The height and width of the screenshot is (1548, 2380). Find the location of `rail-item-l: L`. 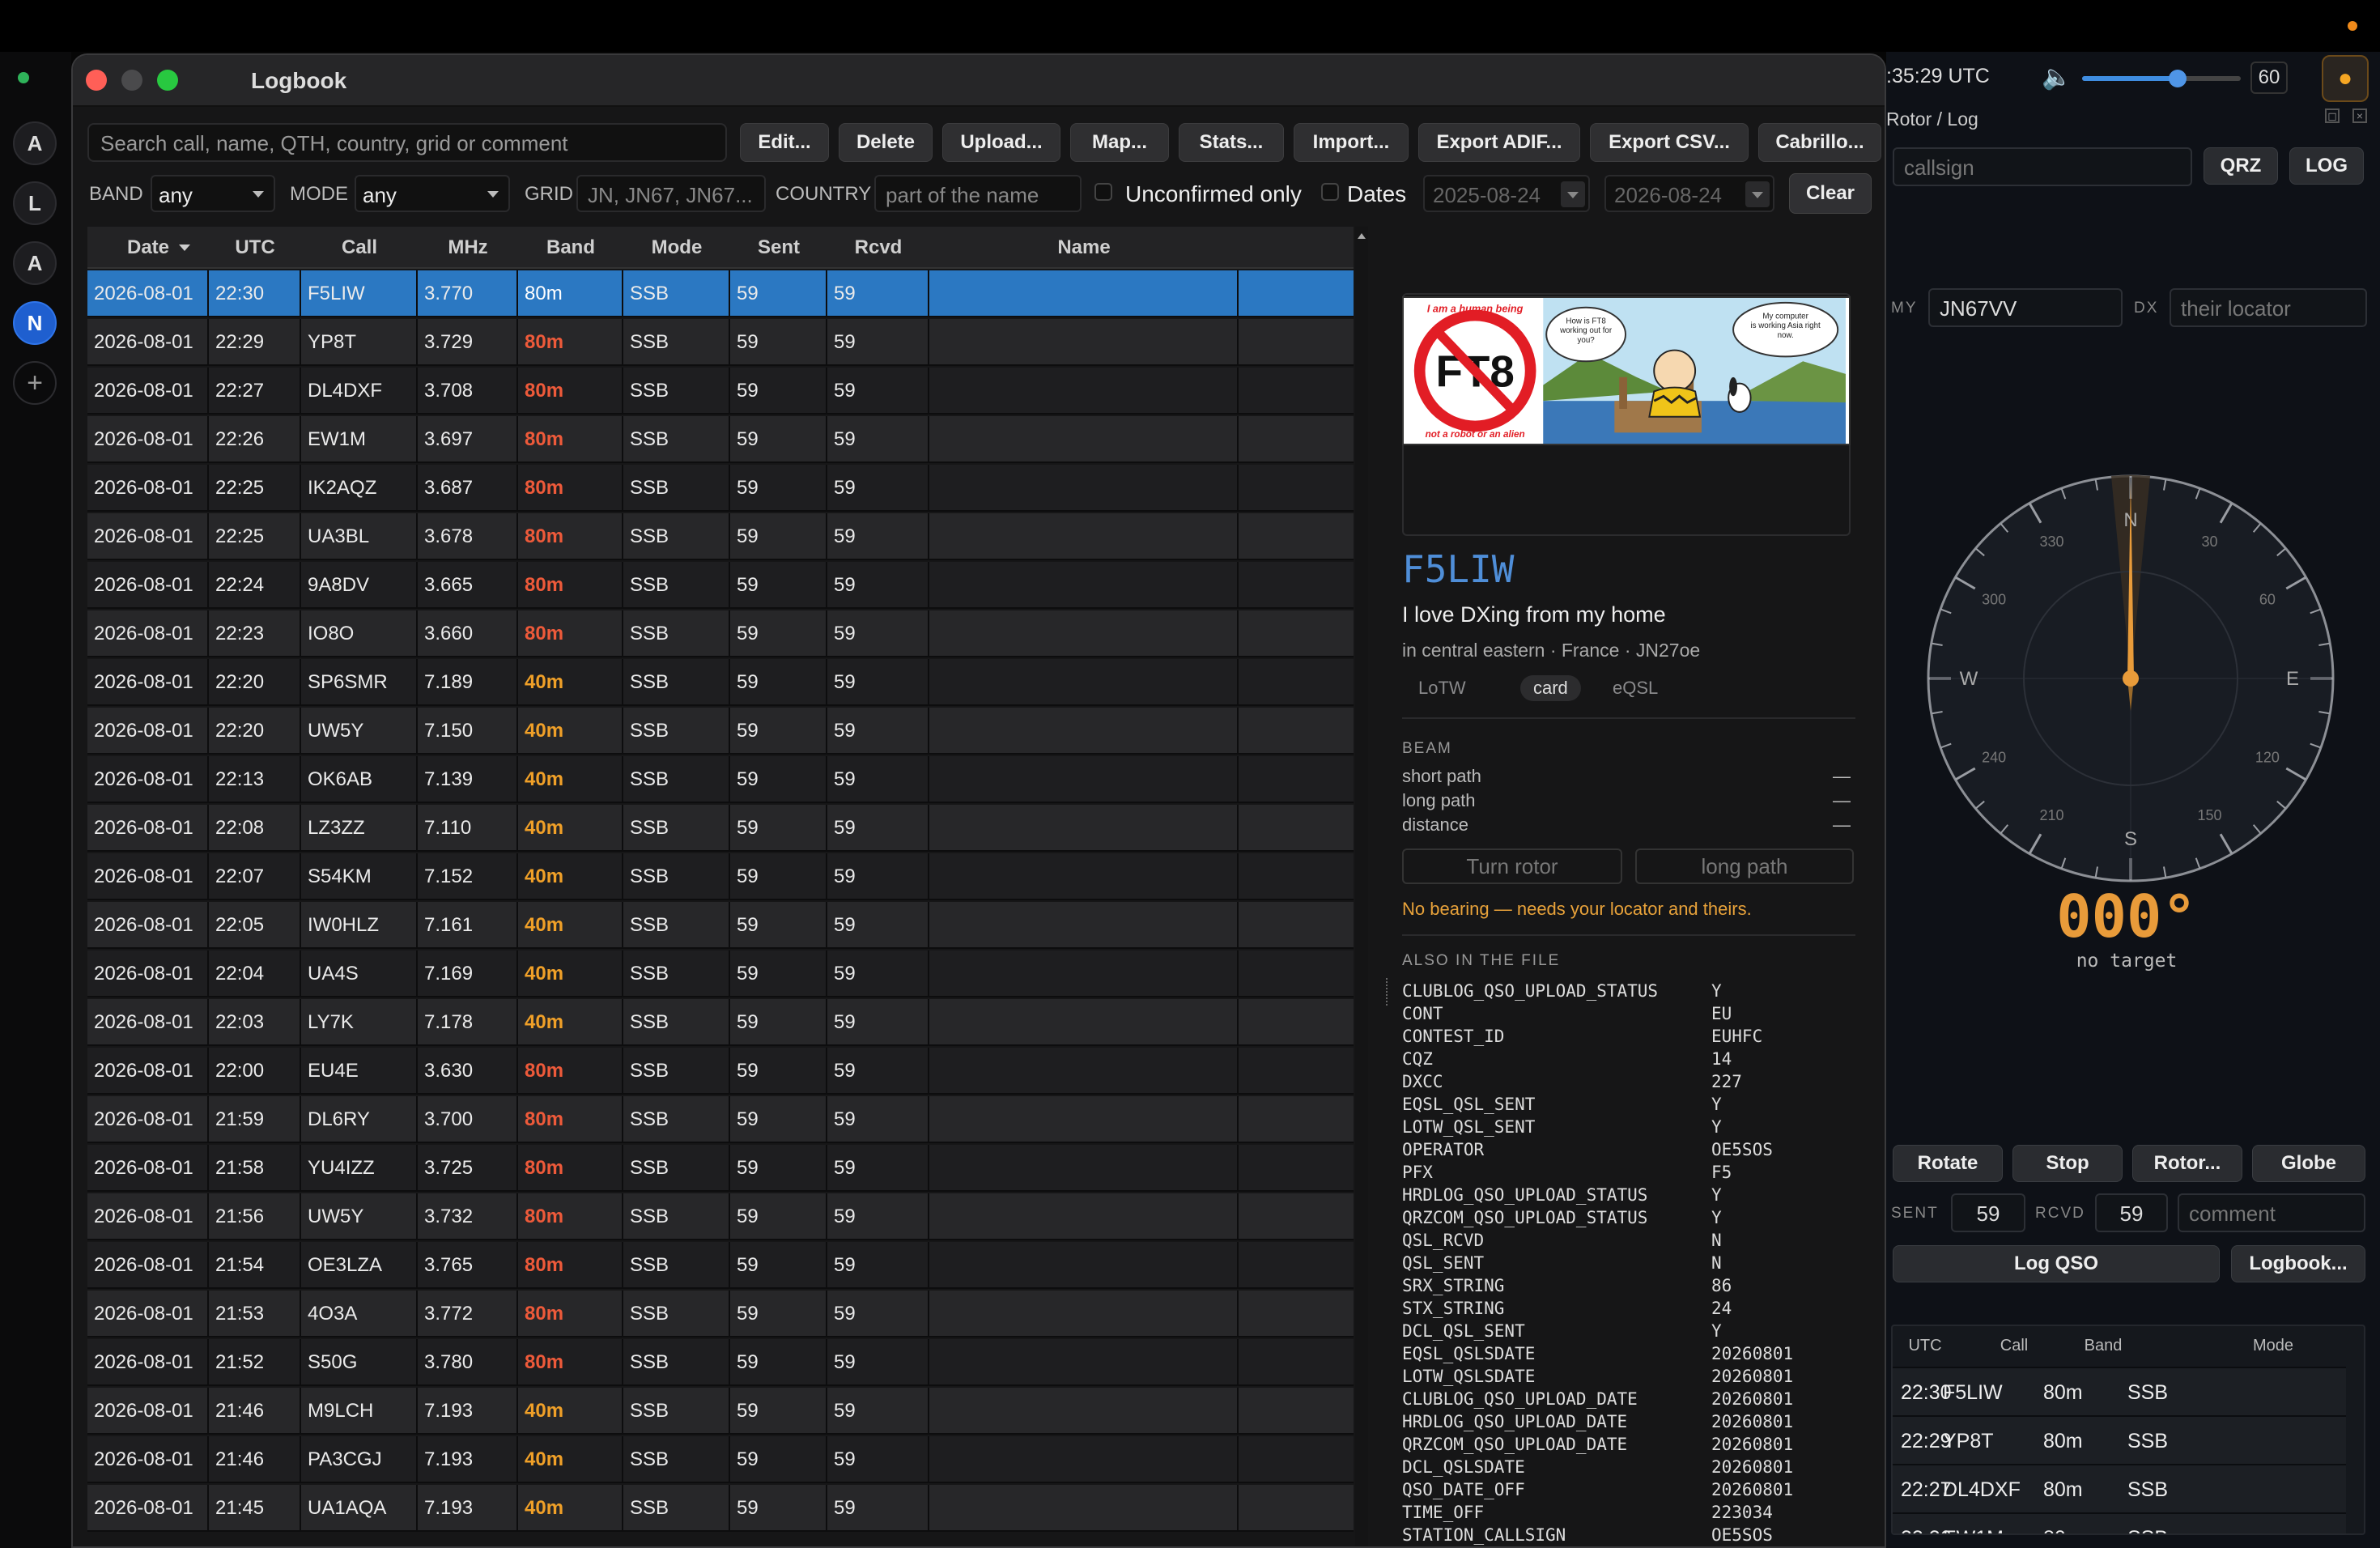

rail-item-l: L is located at coordinates (35, 203).